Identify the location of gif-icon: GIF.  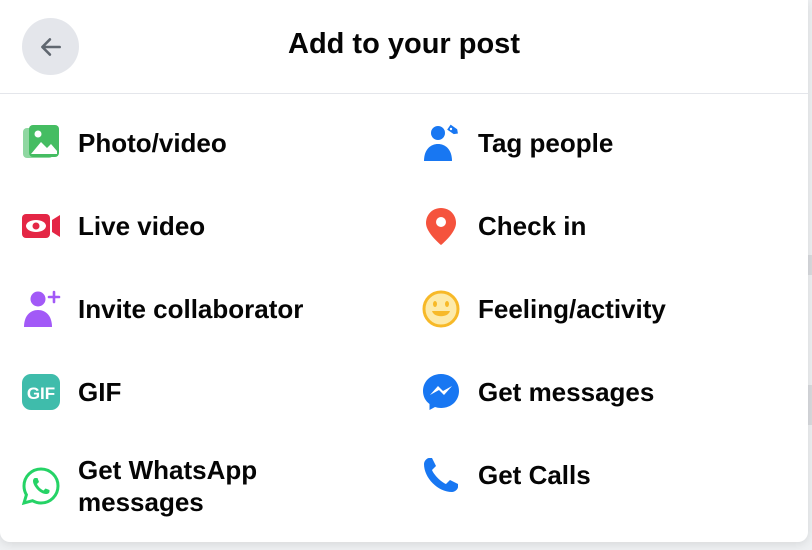
(41, 392).